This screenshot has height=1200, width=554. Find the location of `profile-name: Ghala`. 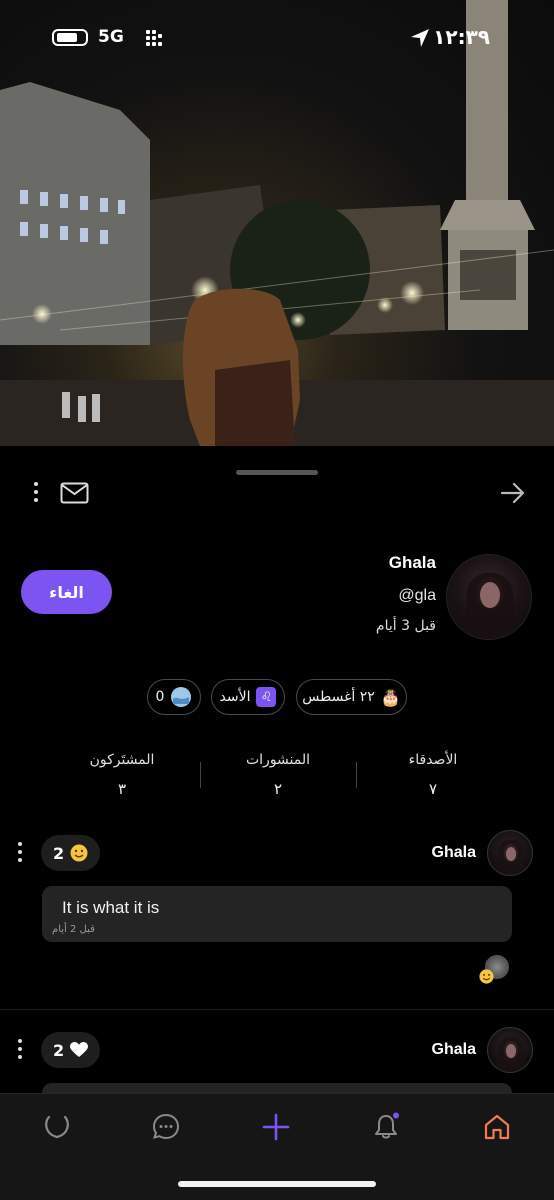

profile-name: Ghala is located at coordinates (412, 562).